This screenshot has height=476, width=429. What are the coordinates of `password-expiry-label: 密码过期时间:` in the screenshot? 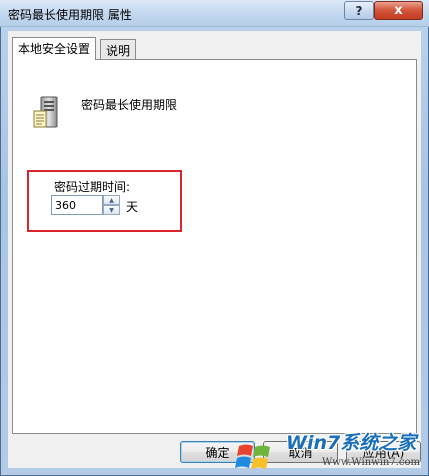 It's located at (92, 187).